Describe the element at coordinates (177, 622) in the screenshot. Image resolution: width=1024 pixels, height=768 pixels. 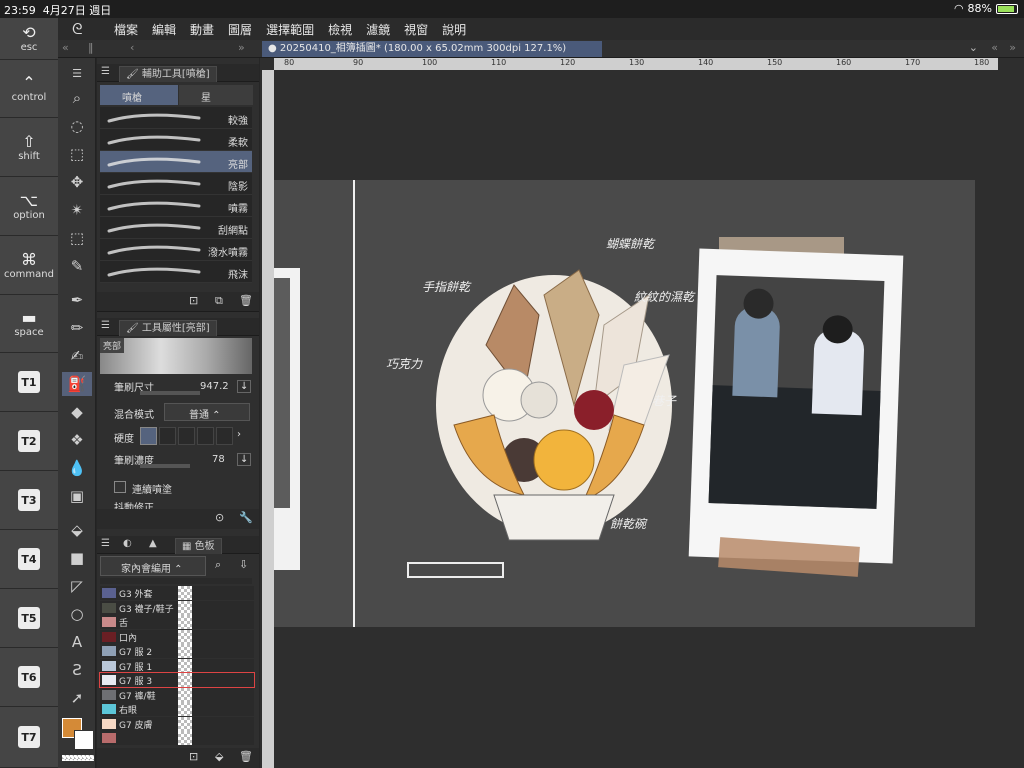
I see `color-swatch-row: 舌` at that location.